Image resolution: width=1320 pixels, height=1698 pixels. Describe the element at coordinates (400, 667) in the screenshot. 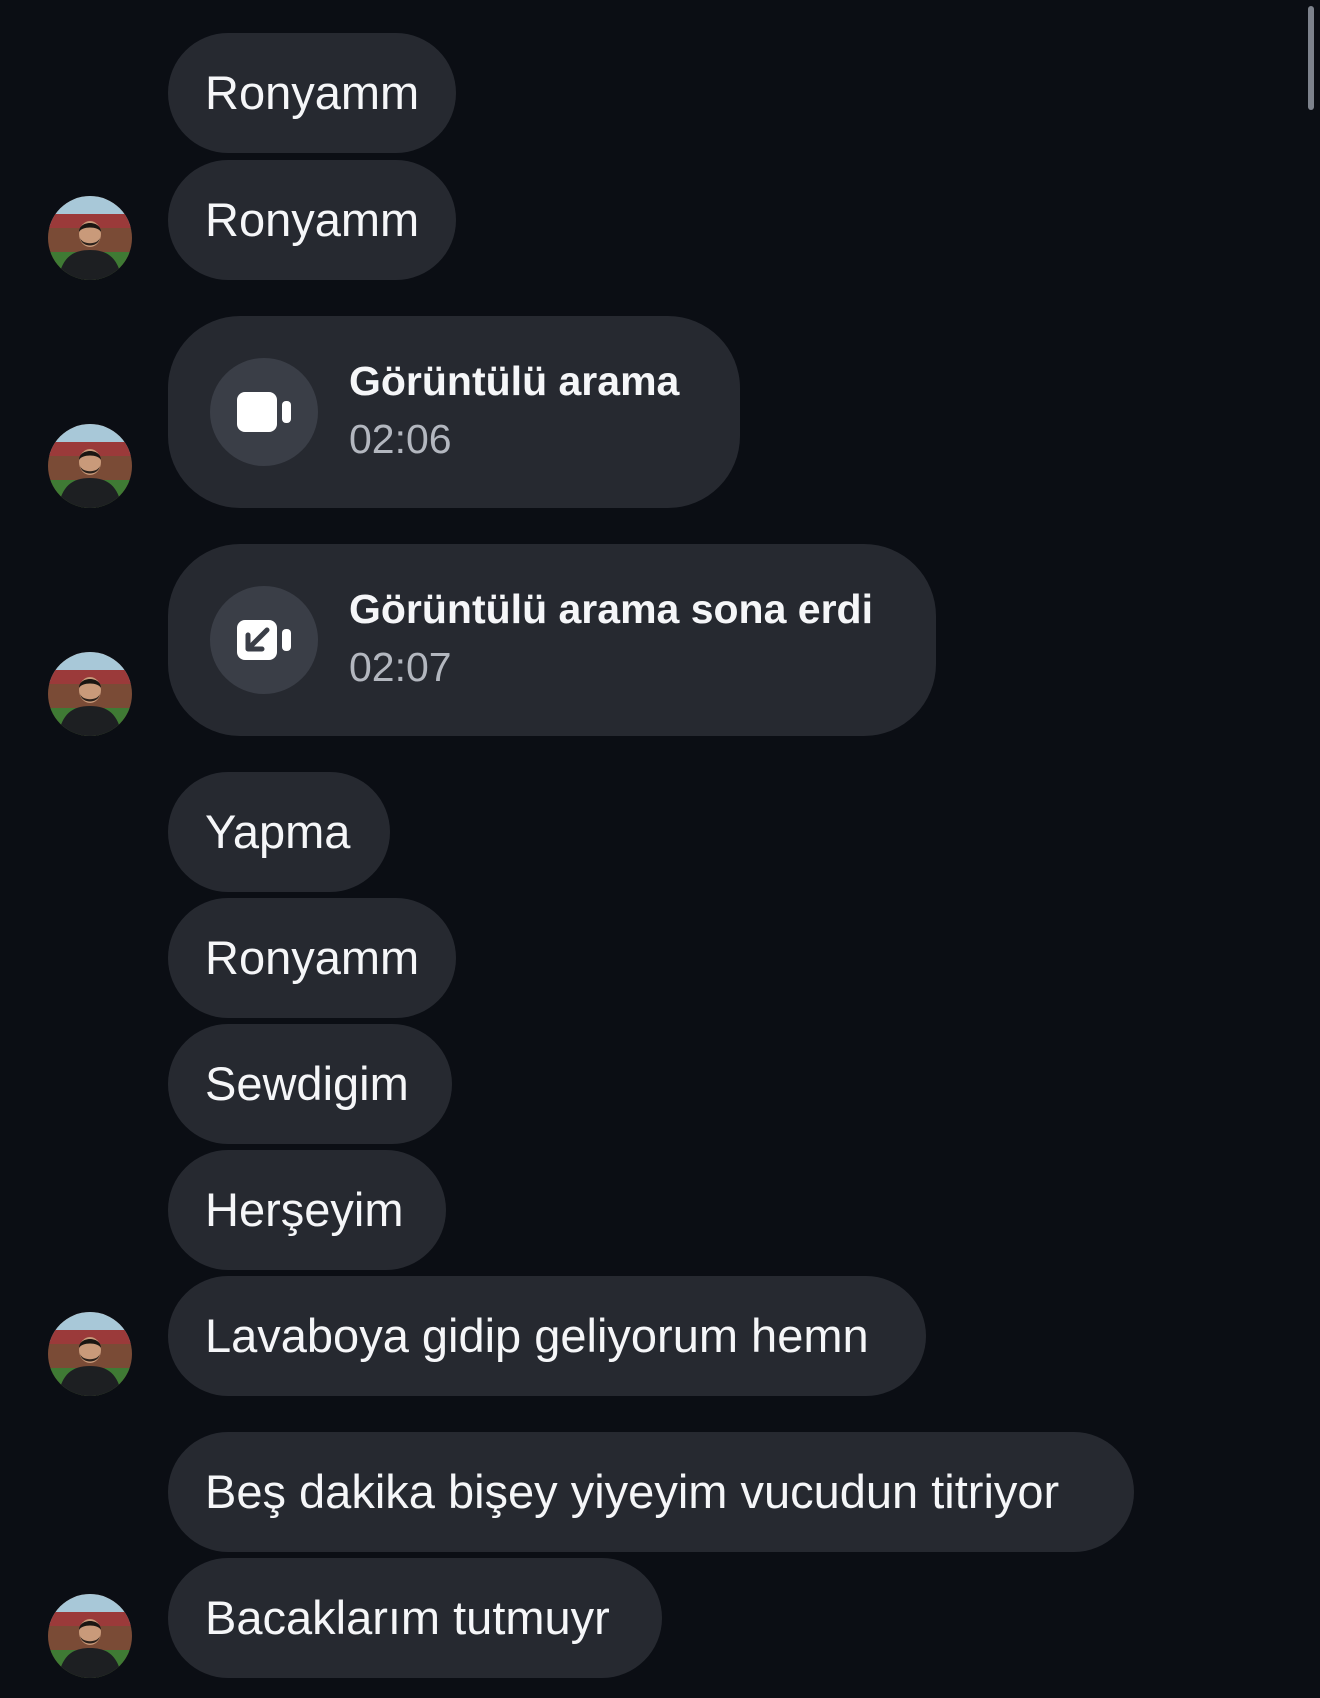

I see `call-time: 02:07` at that location.